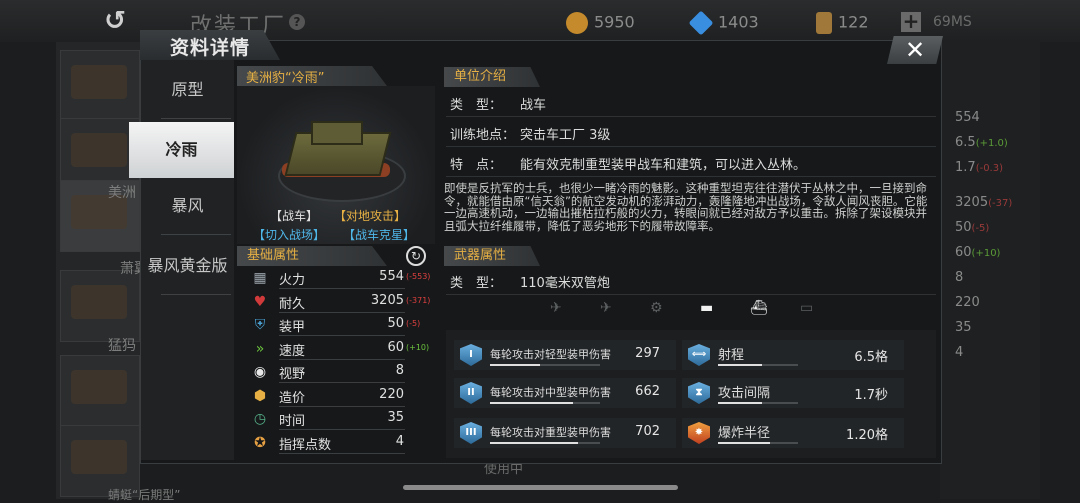  What do you see at coordinates (699, 433) in the screenshot?
I see `explosion-icon: ✸` at bounding box center [699, 433].